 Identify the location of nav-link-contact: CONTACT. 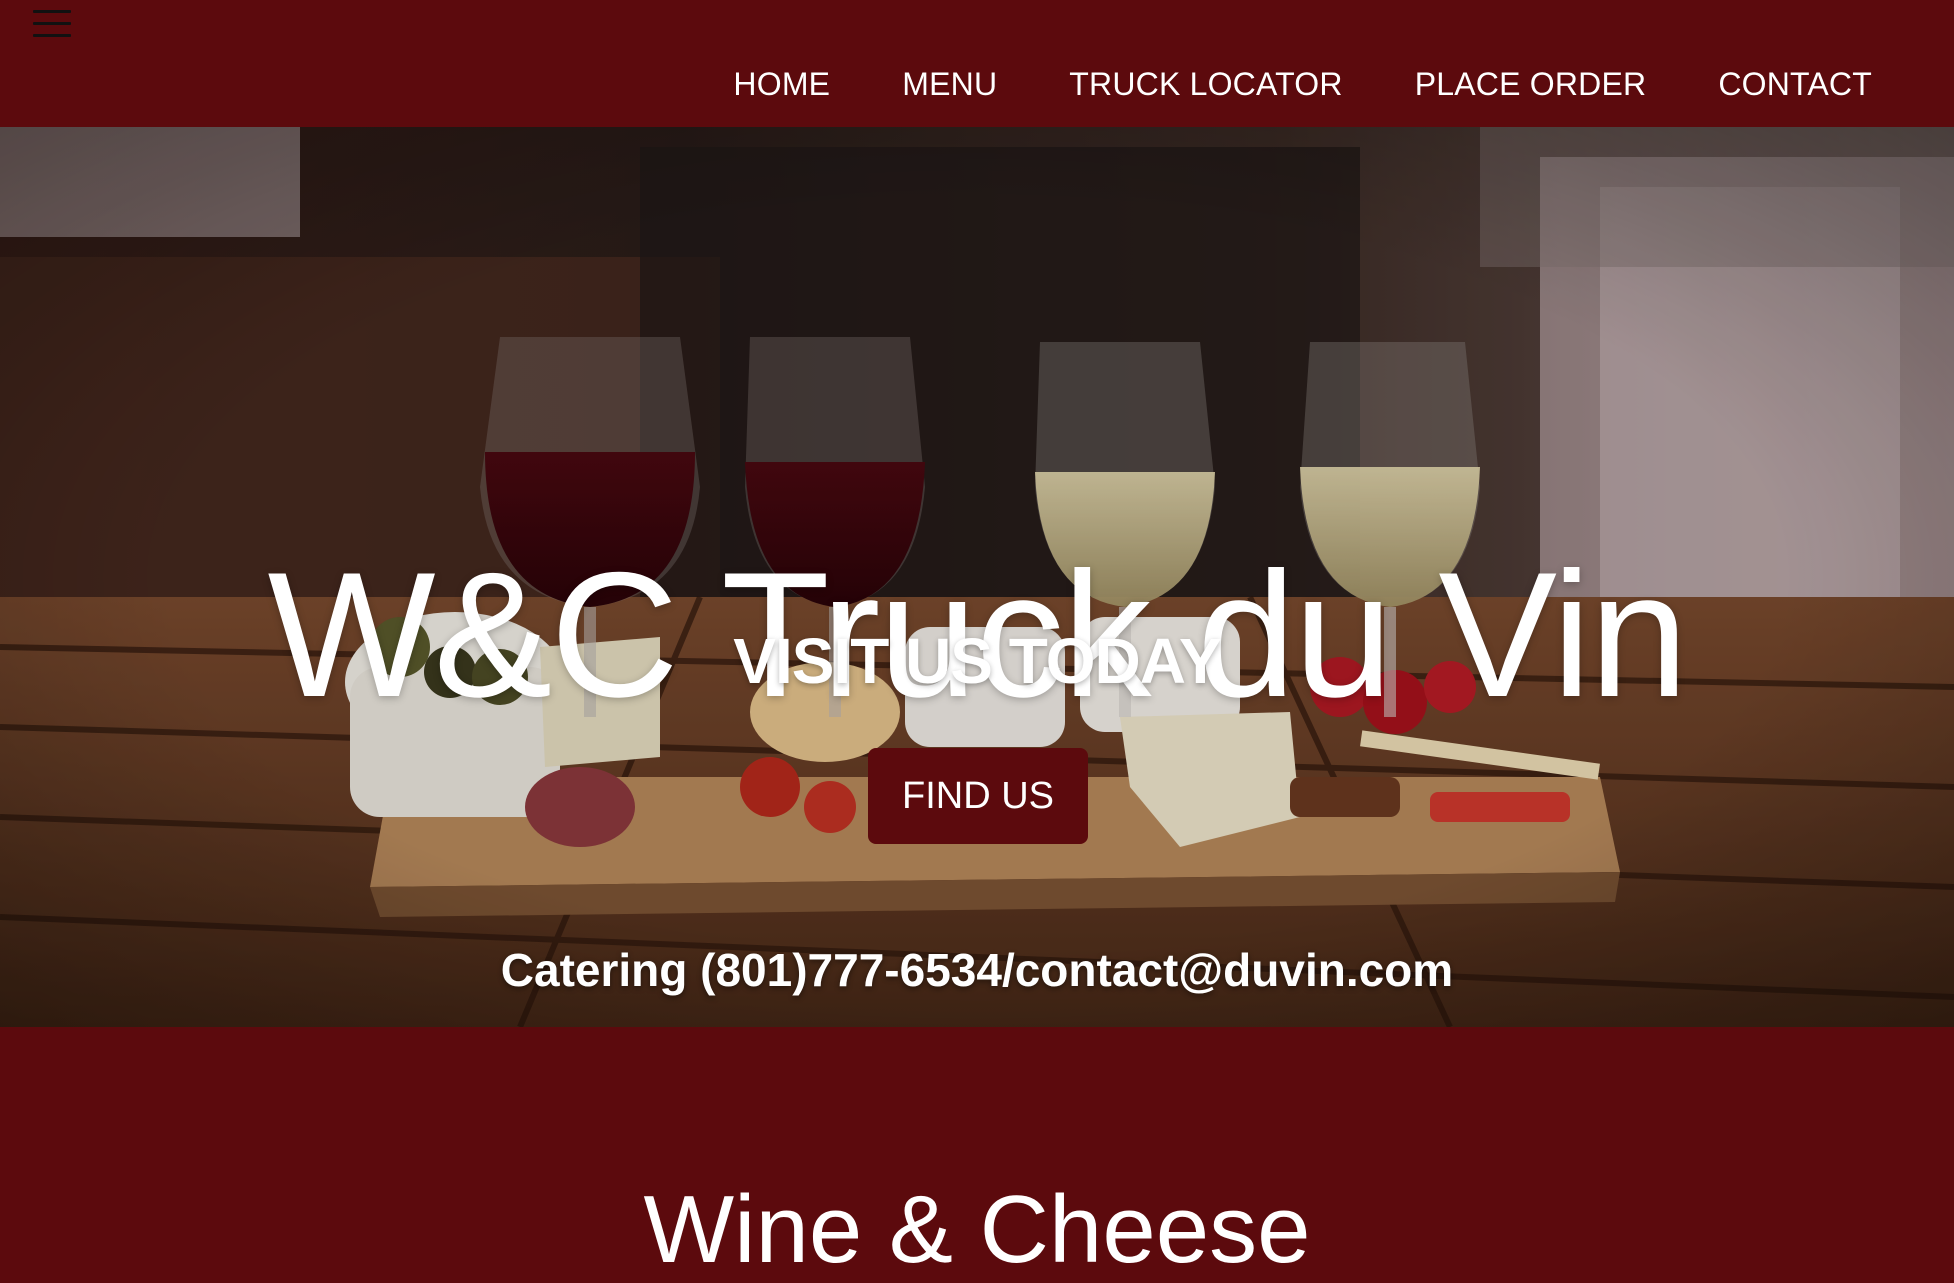
(1795, 84).